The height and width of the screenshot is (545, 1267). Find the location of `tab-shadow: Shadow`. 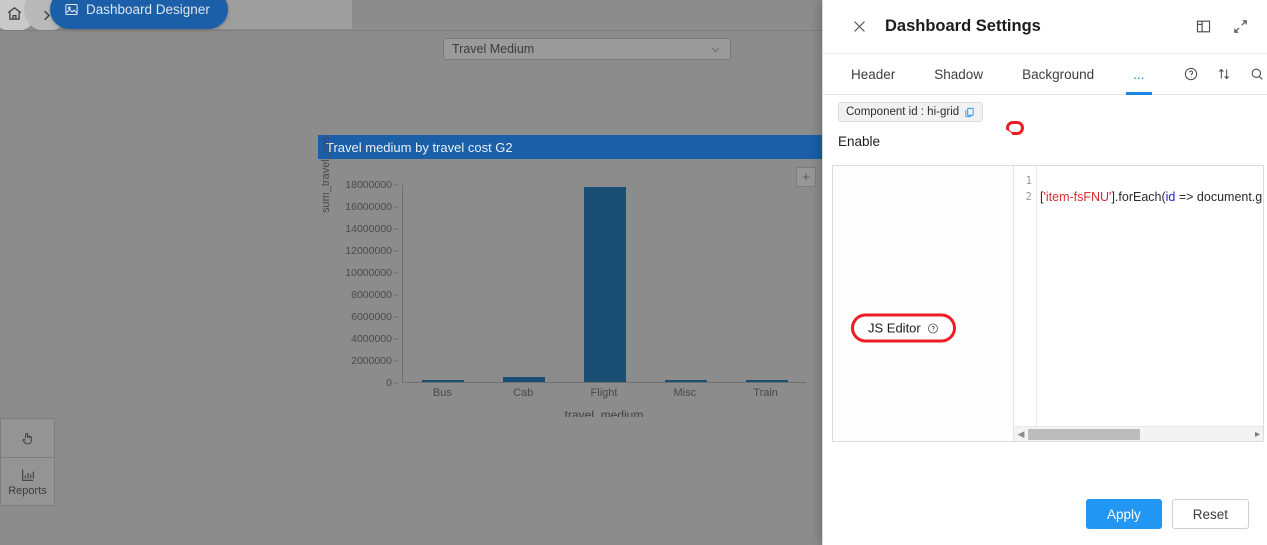

tab-shadow: Shadow is located at coordinates (958, 74).